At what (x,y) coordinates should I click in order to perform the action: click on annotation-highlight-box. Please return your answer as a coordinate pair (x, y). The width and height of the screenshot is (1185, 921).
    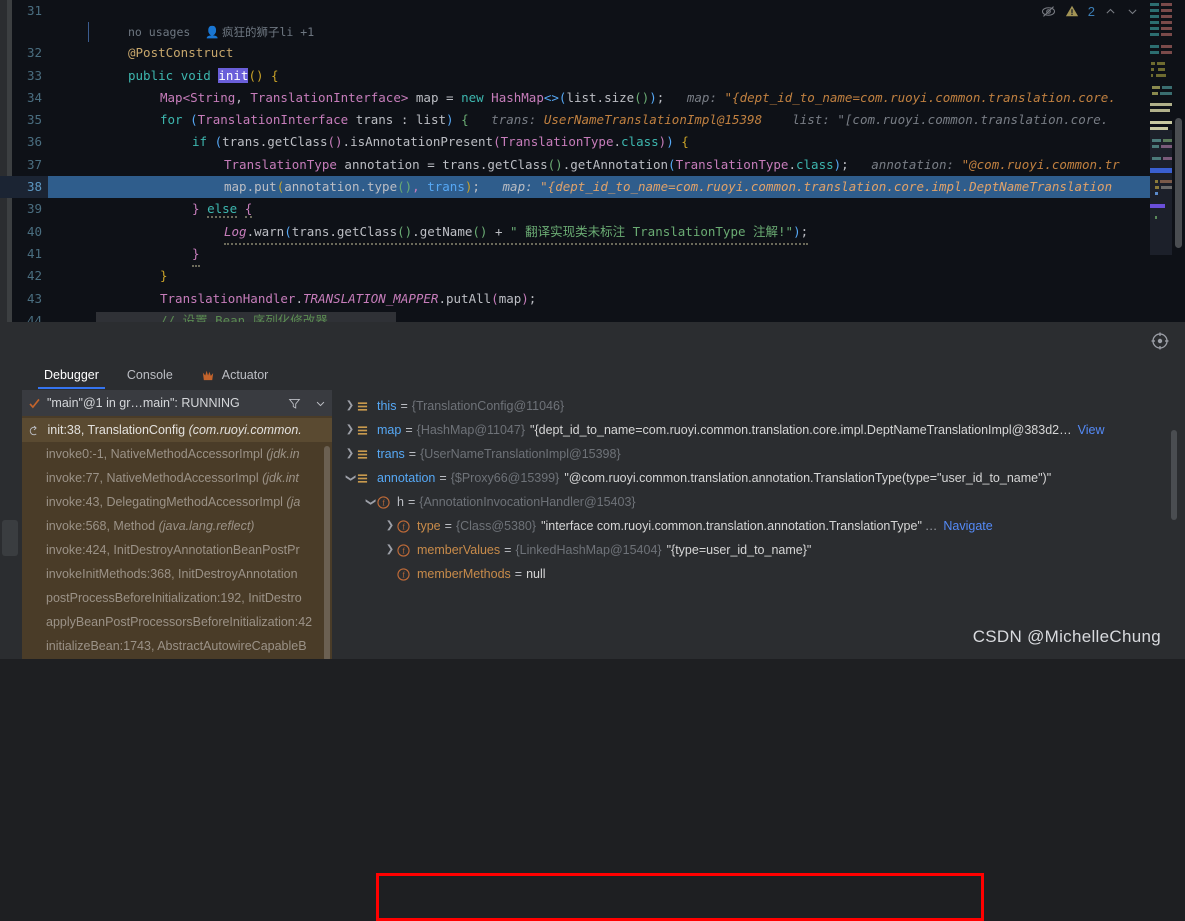
    Looking at the image, I should click on (680, 897).